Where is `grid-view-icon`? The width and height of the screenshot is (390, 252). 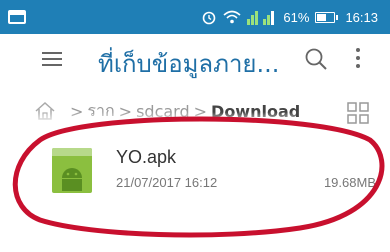
grid-view-icon is located at coordinates (358, 113).